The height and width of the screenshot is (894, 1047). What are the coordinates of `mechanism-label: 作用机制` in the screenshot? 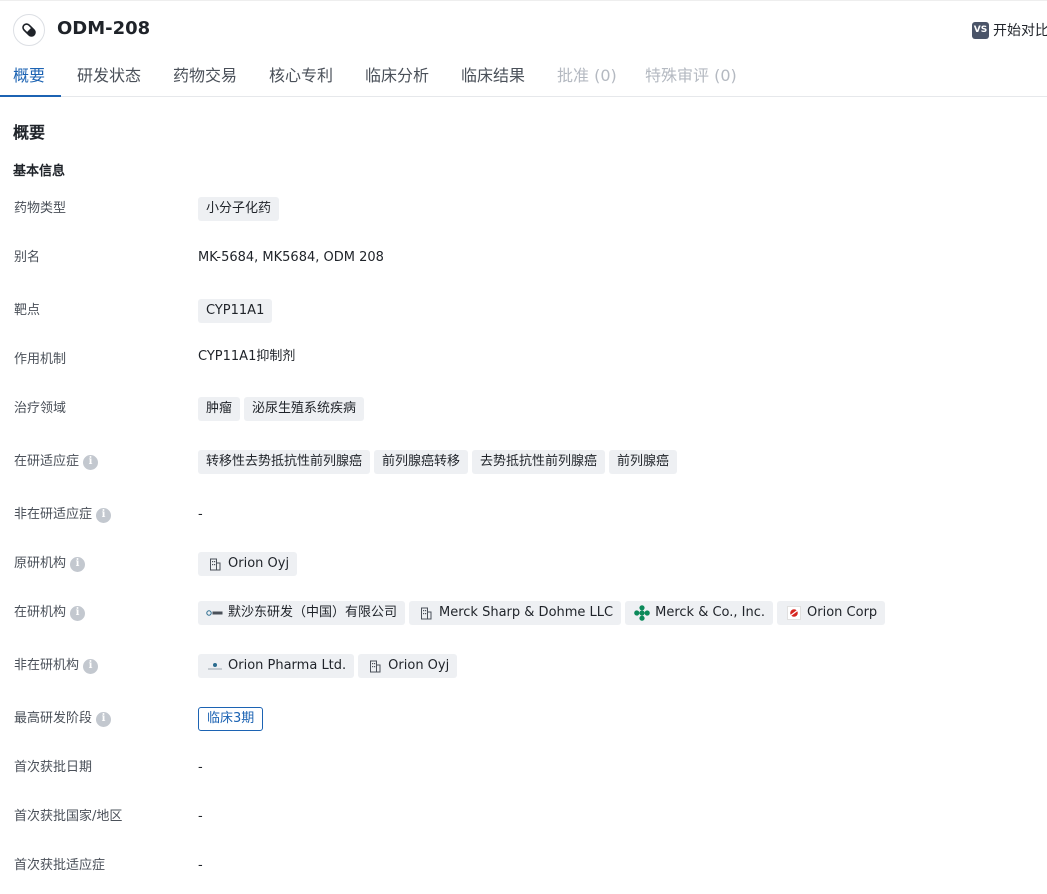 It's located at (40, 359).